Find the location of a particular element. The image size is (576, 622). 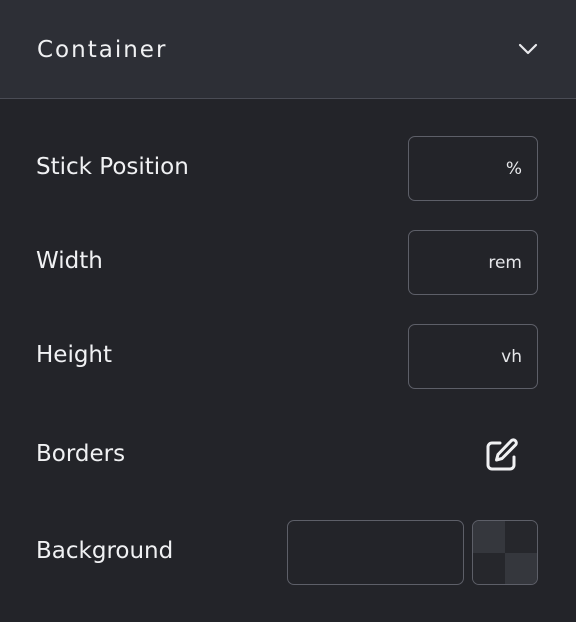

background-label: Background is located at coordinates (105, 551).